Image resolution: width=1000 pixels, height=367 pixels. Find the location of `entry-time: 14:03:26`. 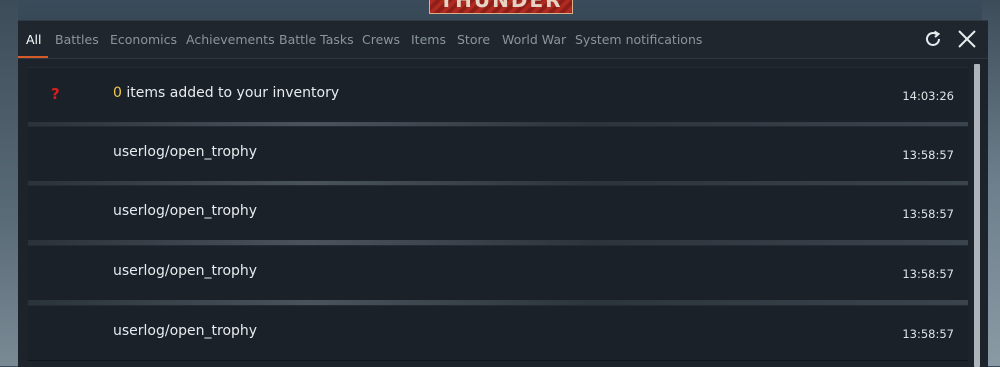

entry-time: 14:03:26 is located at coordinates (928, 96).